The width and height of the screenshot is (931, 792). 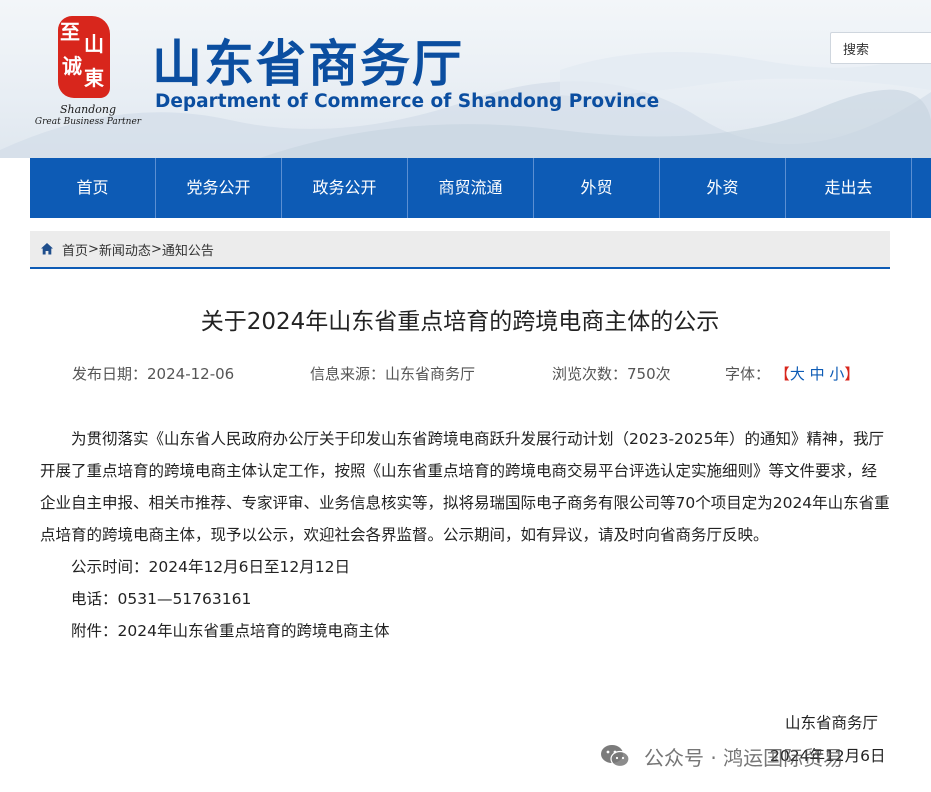 What do you see at coordinates (849, 188) in the screenshot?
I see `nav-item-going-global: 走出去` at bounding box center [849, 188].